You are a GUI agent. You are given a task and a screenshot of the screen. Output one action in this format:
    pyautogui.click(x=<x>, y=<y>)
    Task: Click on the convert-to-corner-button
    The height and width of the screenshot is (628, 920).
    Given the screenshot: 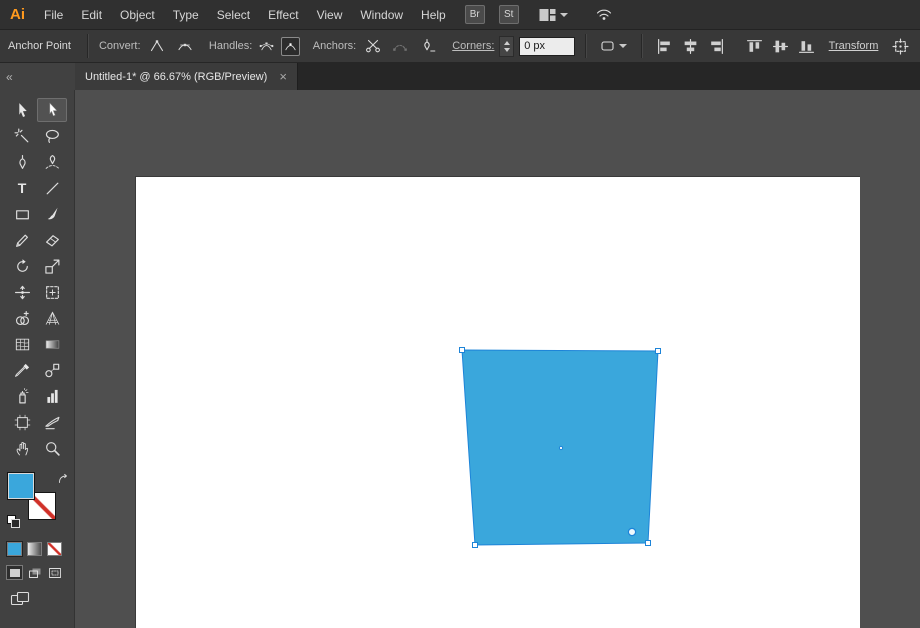 What is the action you would take?
    pyautogui.click(x=157, y=46)
    